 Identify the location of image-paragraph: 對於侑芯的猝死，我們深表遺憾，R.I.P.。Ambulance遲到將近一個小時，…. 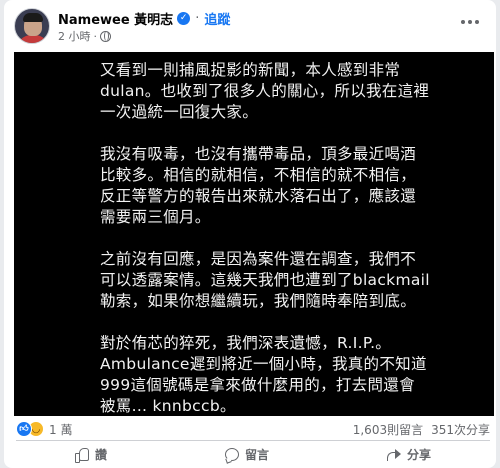
(263, 374).